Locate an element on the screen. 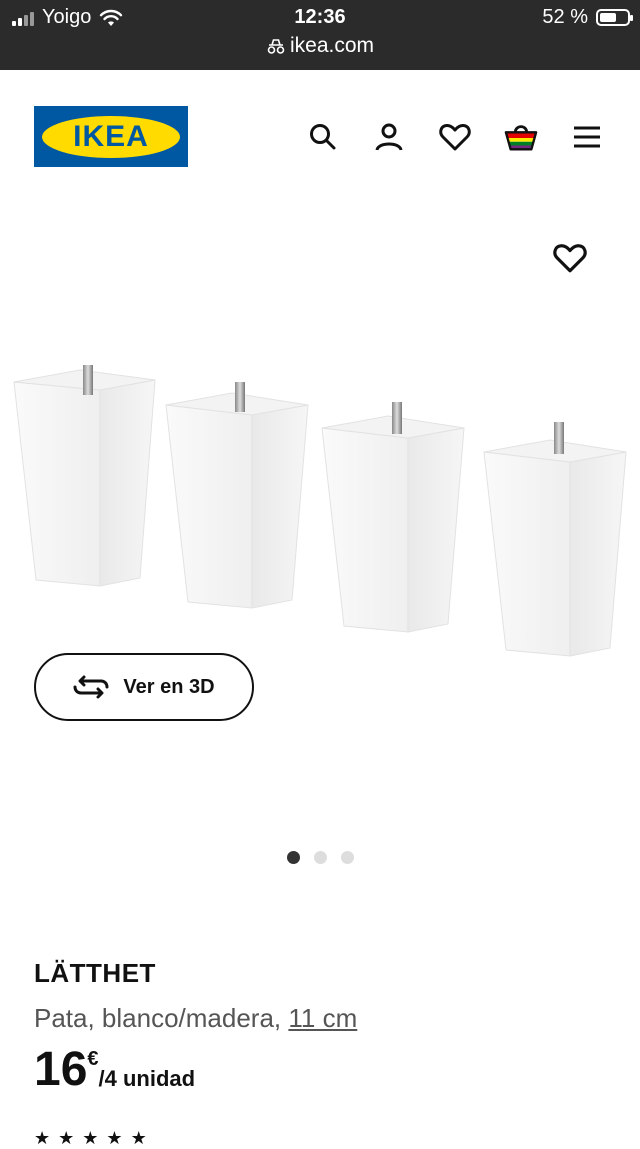  view-3d-button: Ver en 3D is located at coordinates (144, 687).